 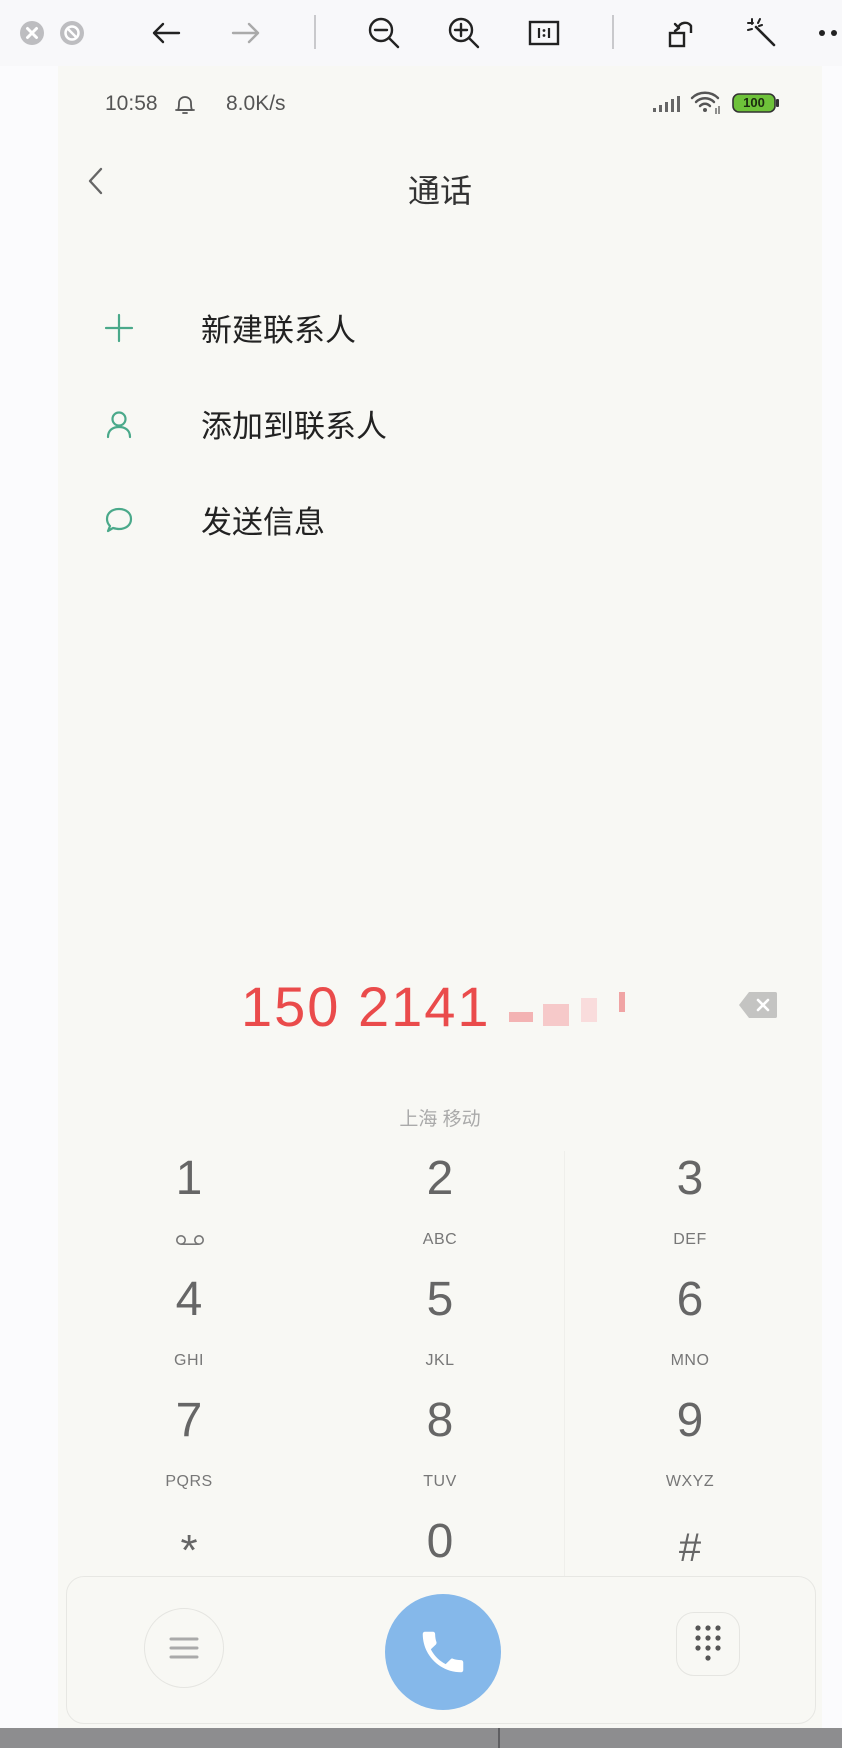 What do you see at coordinates (384, 33) in the screenshot?
I see `zoom-out-icon` at bounding box center [384, 33].